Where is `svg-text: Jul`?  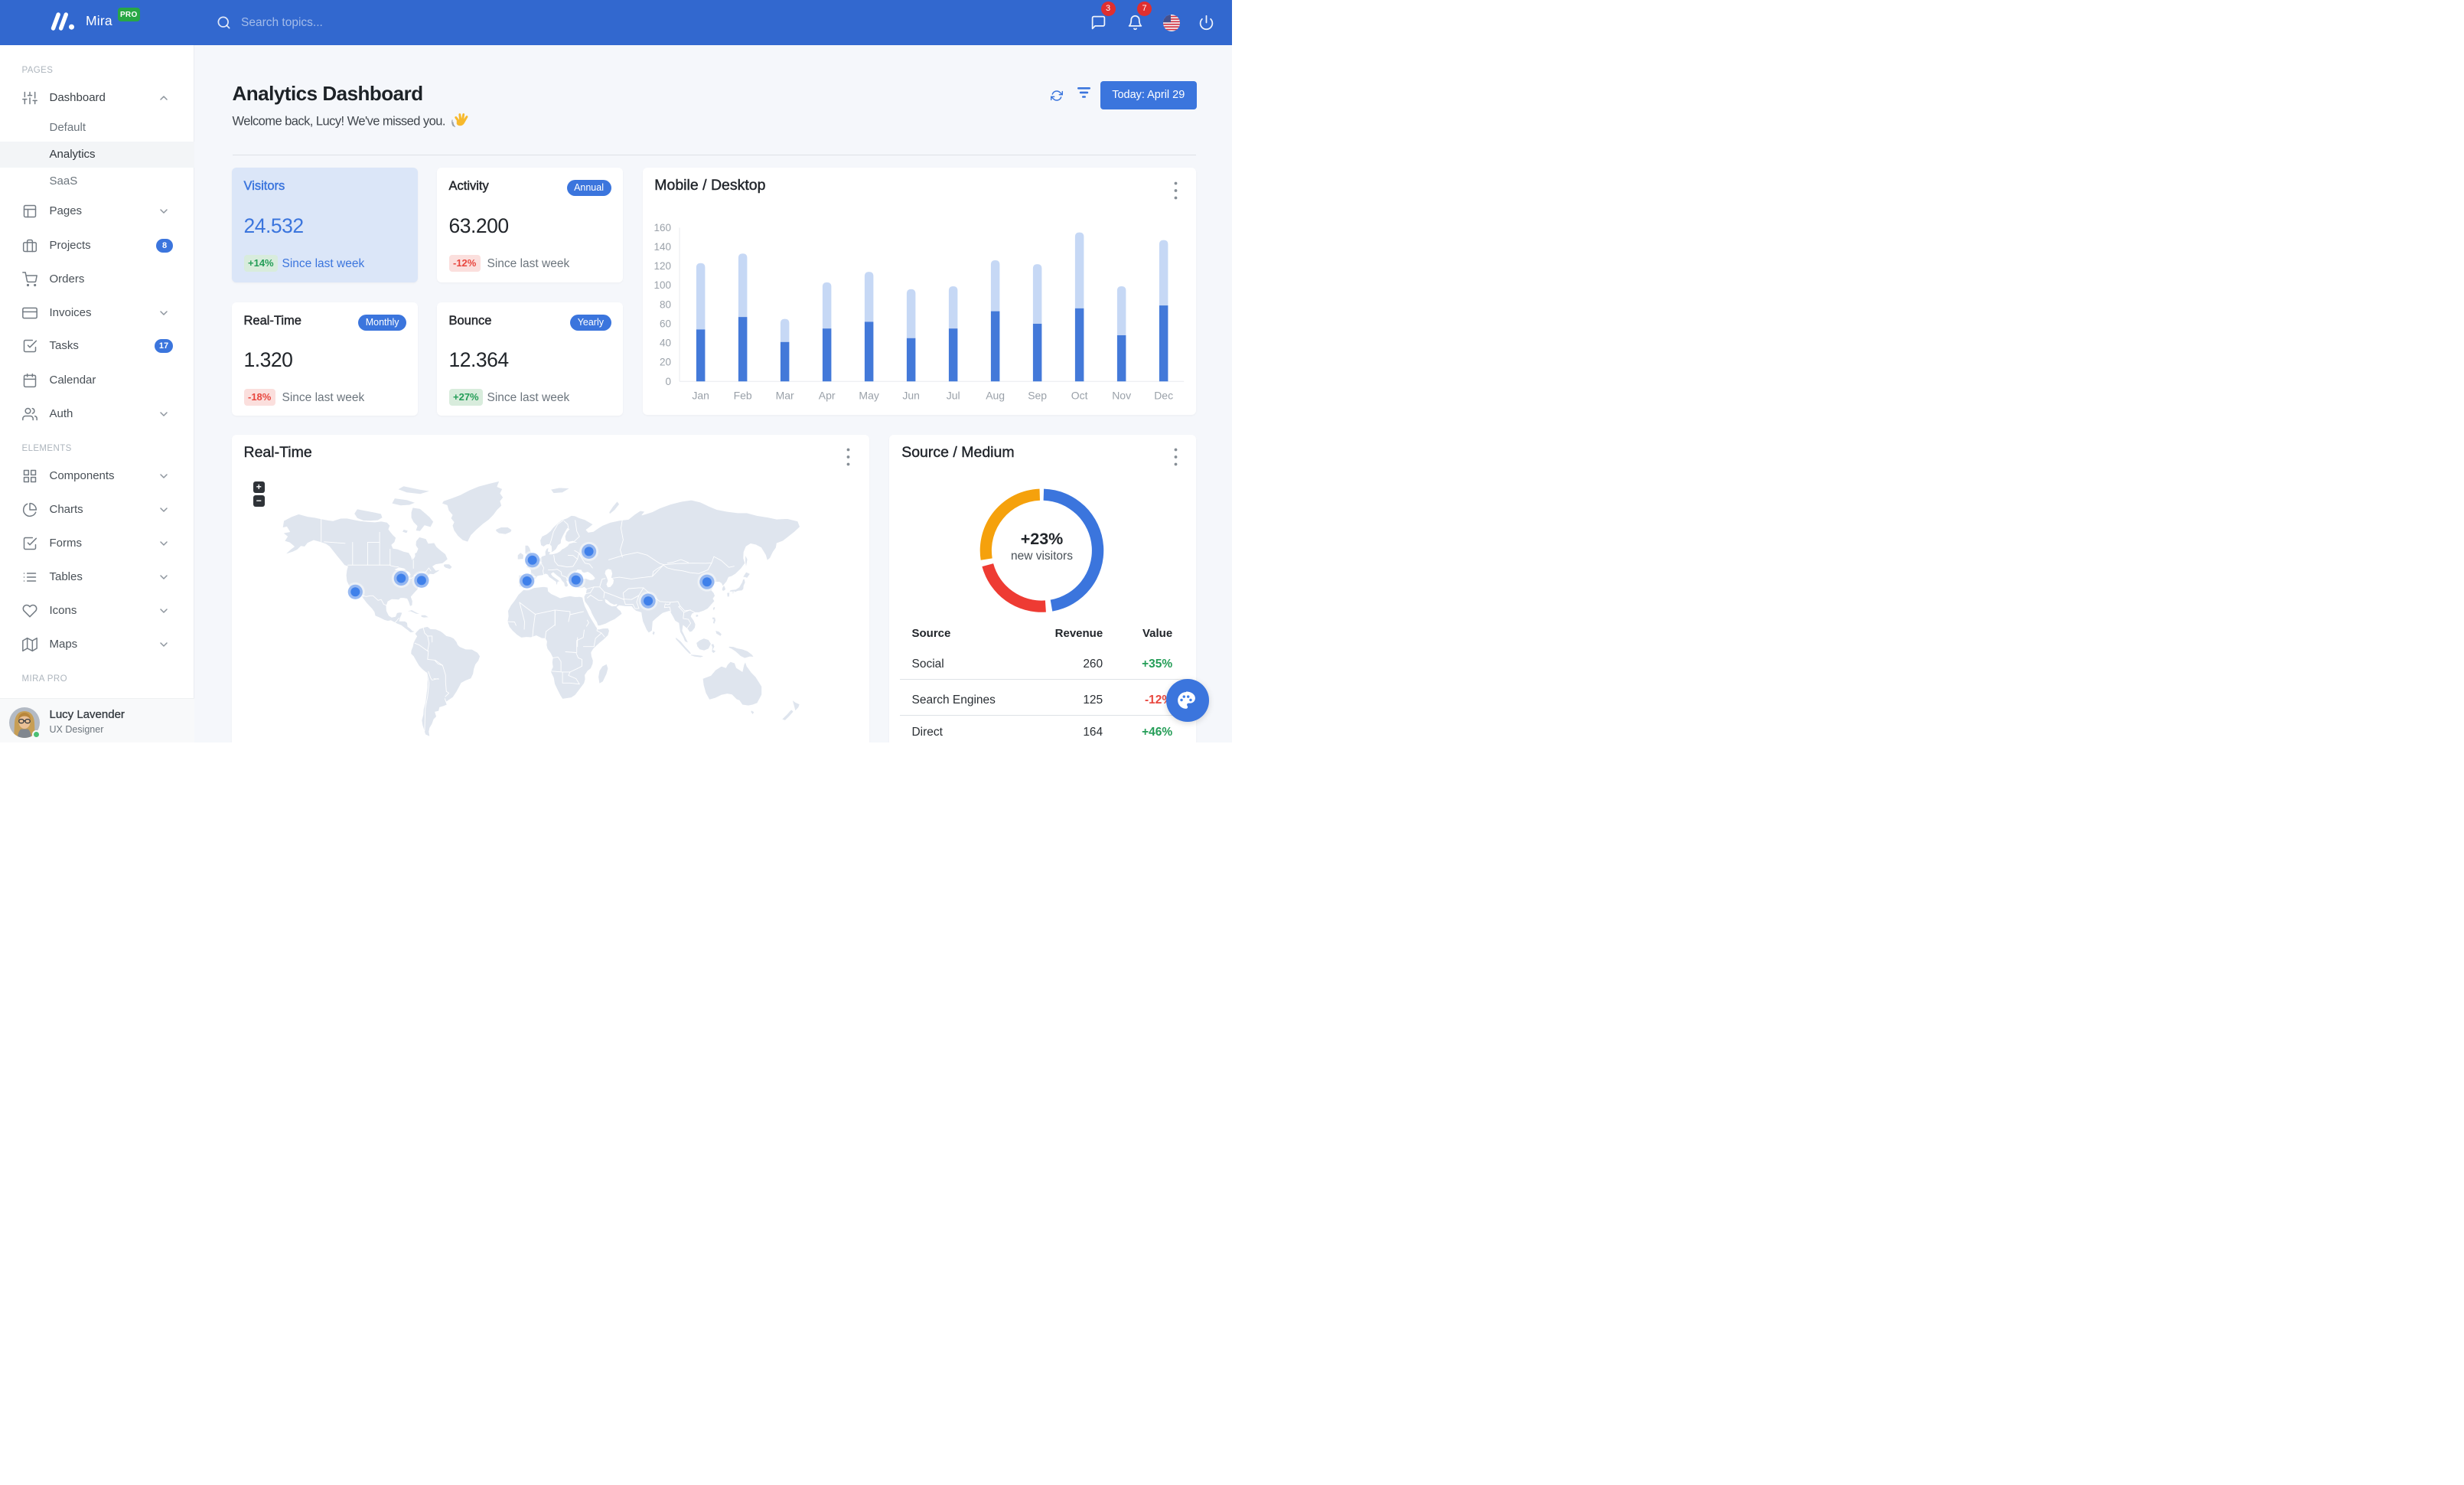
svg-text: Jul is located at coordinates (953, 396).